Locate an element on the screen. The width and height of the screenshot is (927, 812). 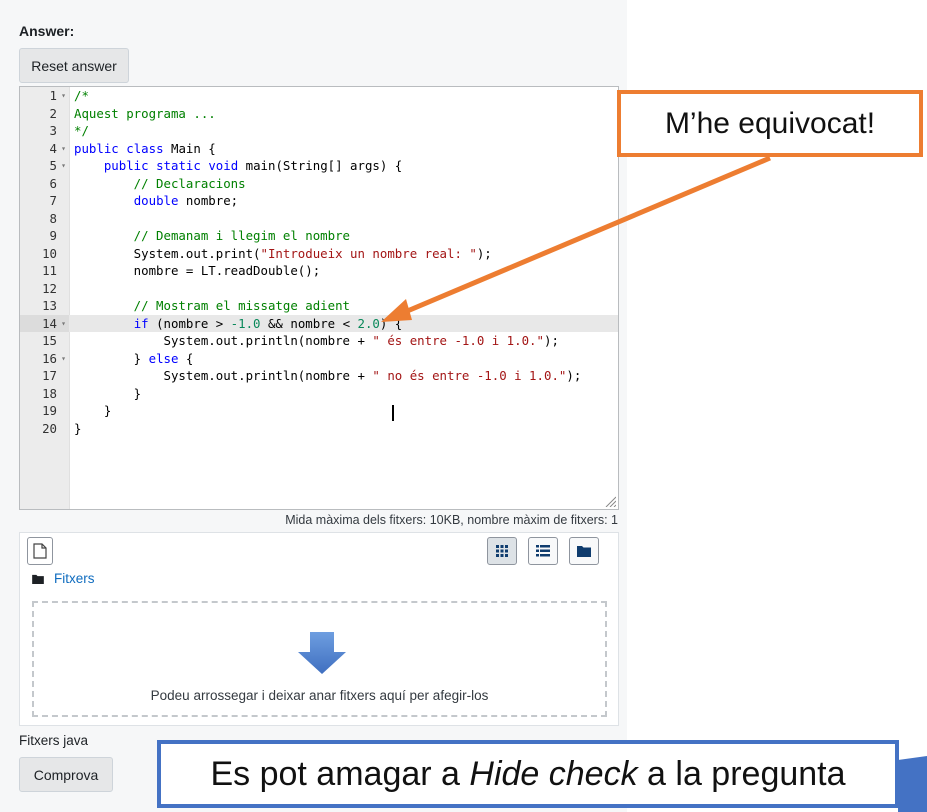
callout-text-prefix: Es pot amagar a is located at coordinates (340, 773).